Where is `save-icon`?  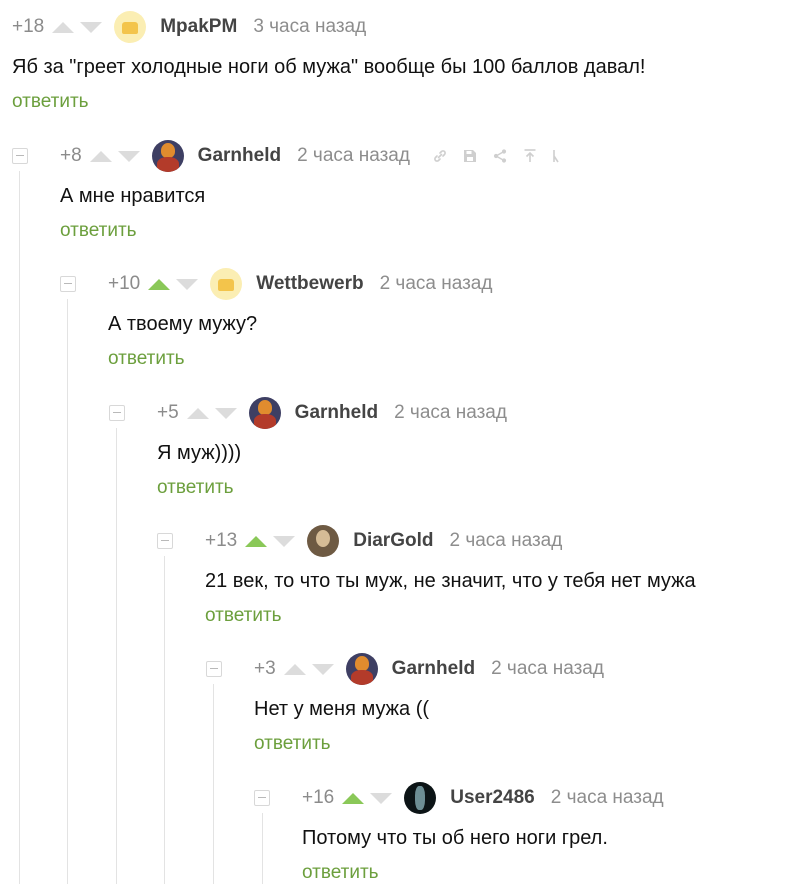 save-icon is located at coordinates (470, 156).